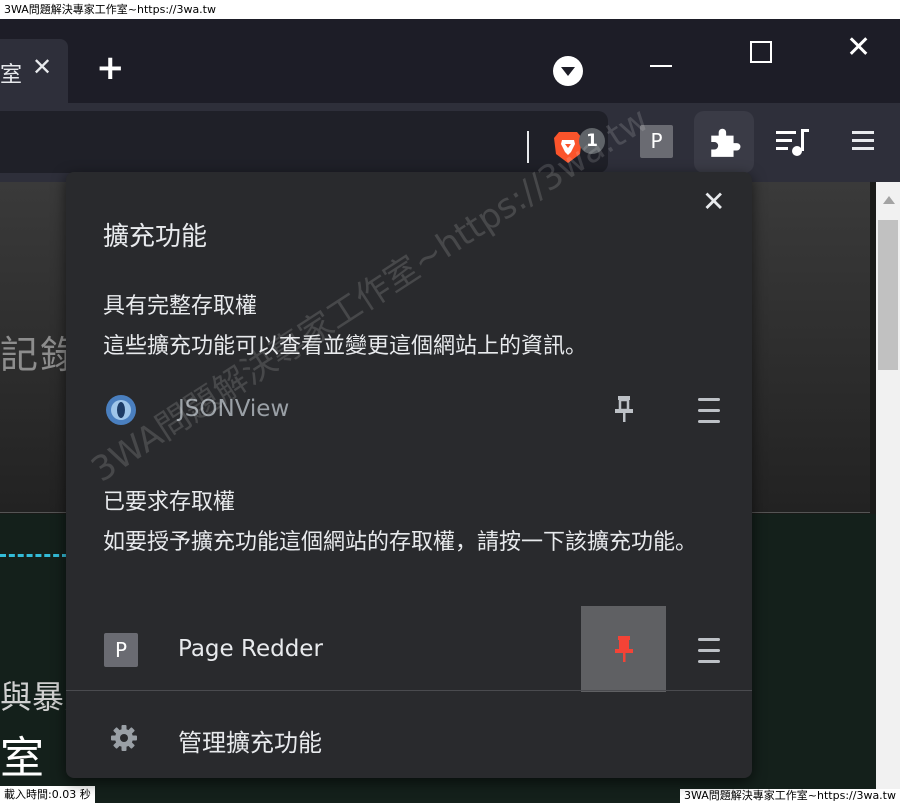 Image resolution: width=900 pixels, height=803 pixels. I want to click on pin-button-active, so click(623, 649).